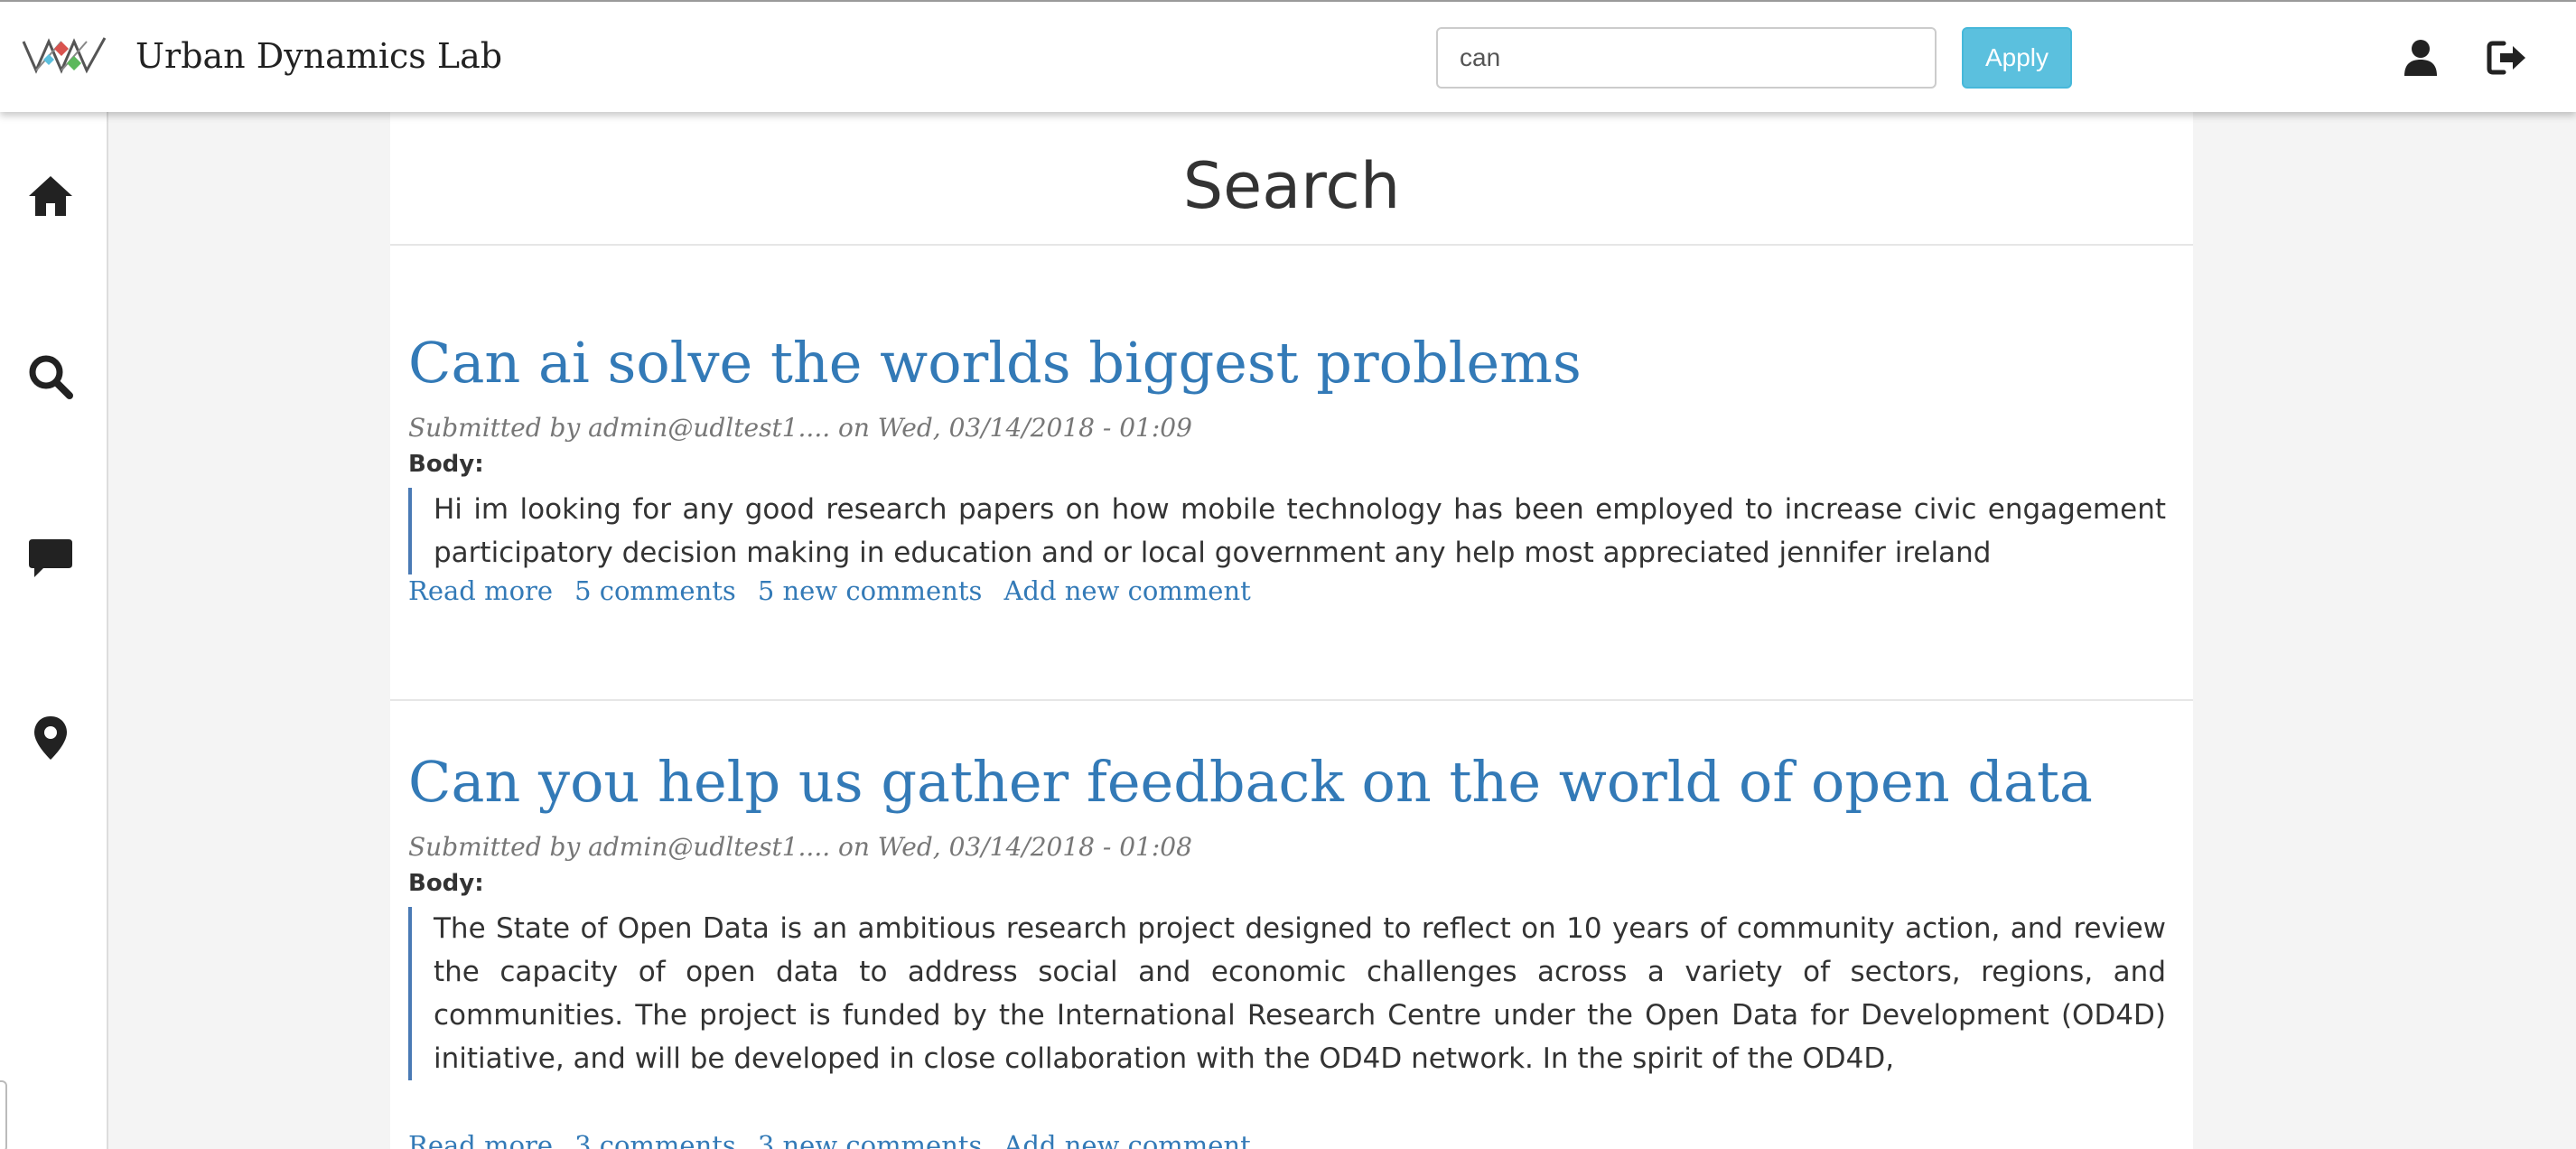 The image size is (2576, 1149). What do you see at coordinates (318, 56) in the screenshot?
I see `site-name: Urban Dynamics Lab` at bounding box center [318, 56].